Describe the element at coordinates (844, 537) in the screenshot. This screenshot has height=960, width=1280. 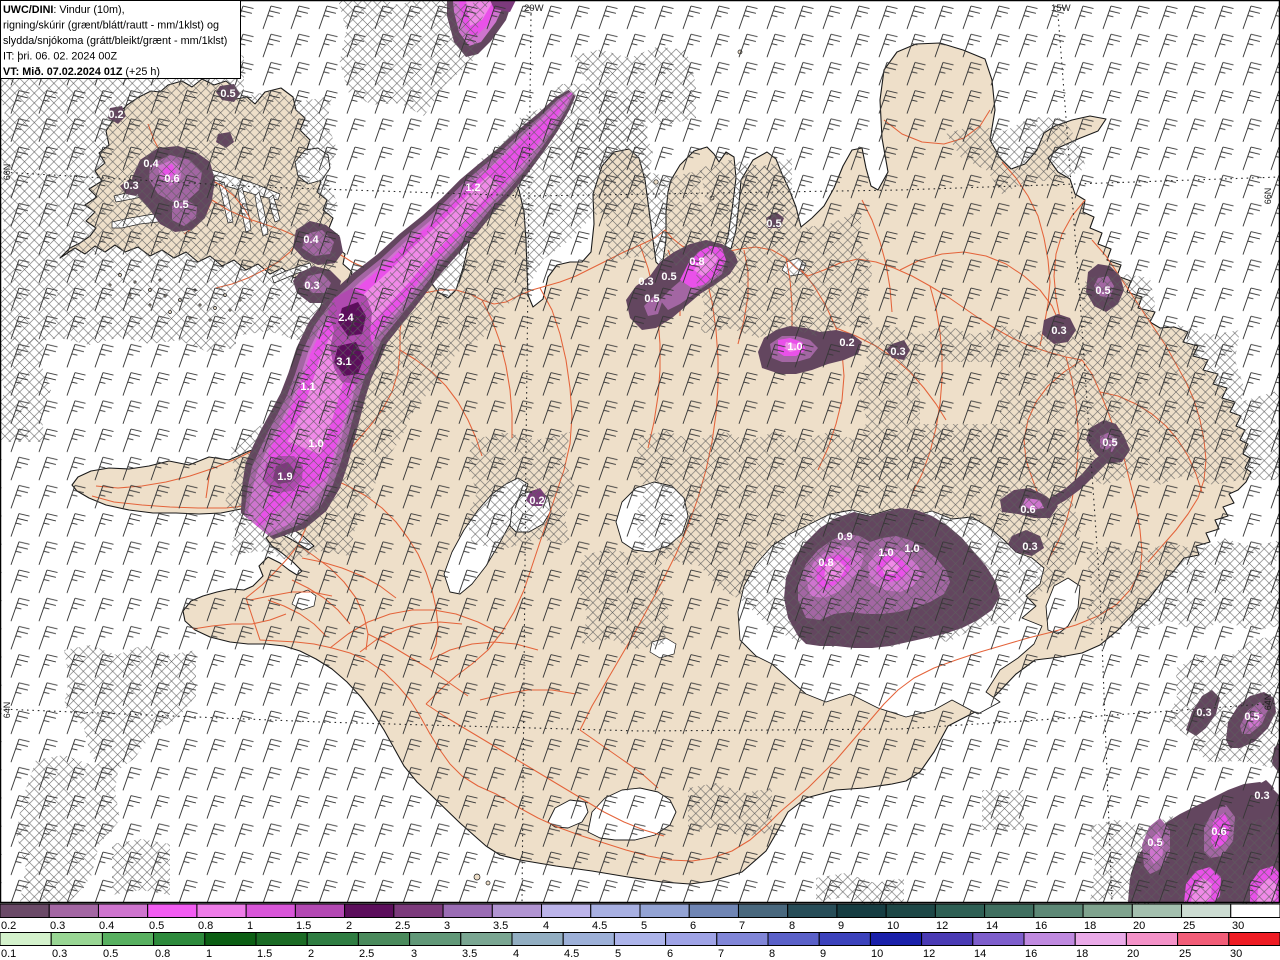
I see `svg-text: 0.9` at that location.